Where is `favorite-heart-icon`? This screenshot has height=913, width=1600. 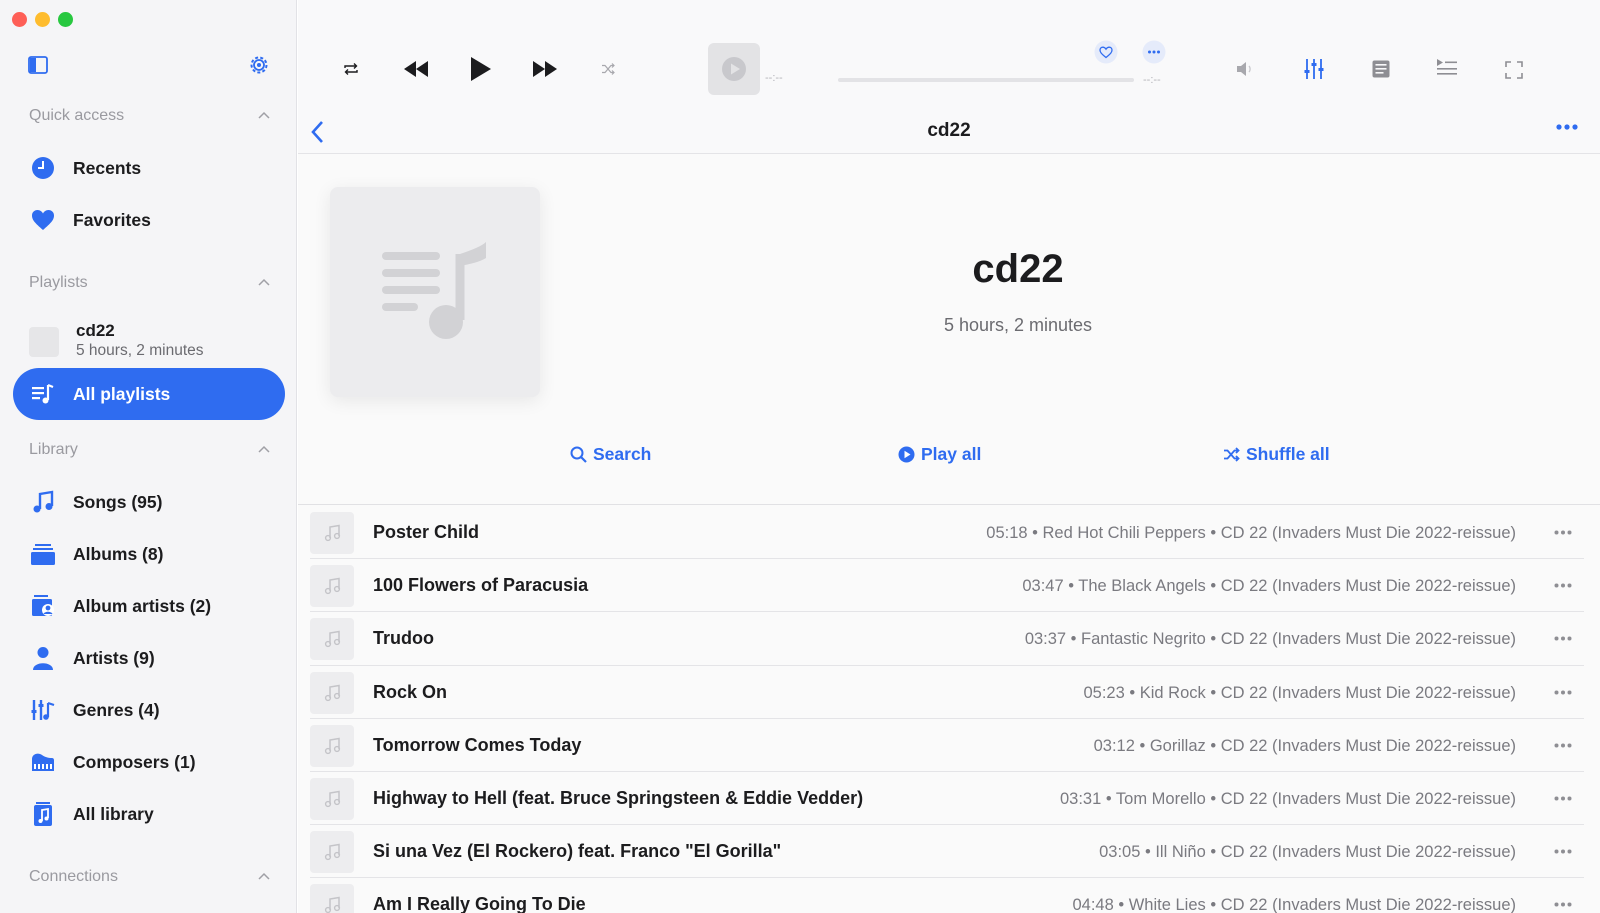 favorite-heart-icon is located at coordinates (1106, 52).